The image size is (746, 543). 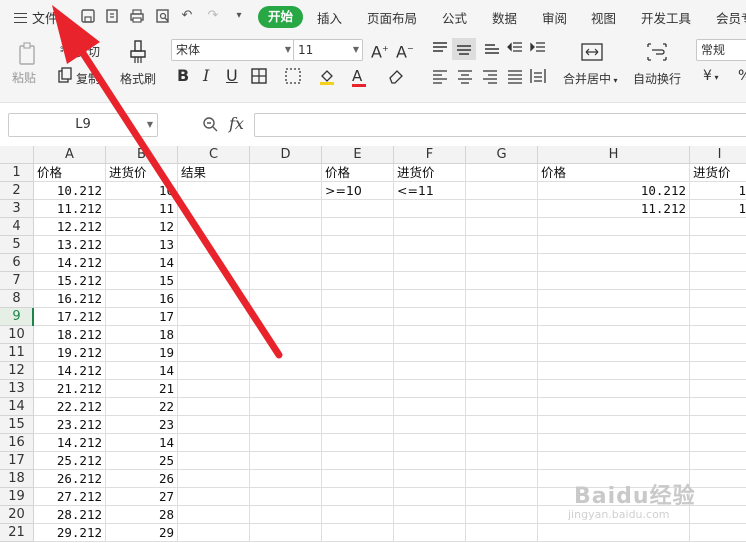 I want to click on cell-i4, so click(x=718, y=227).